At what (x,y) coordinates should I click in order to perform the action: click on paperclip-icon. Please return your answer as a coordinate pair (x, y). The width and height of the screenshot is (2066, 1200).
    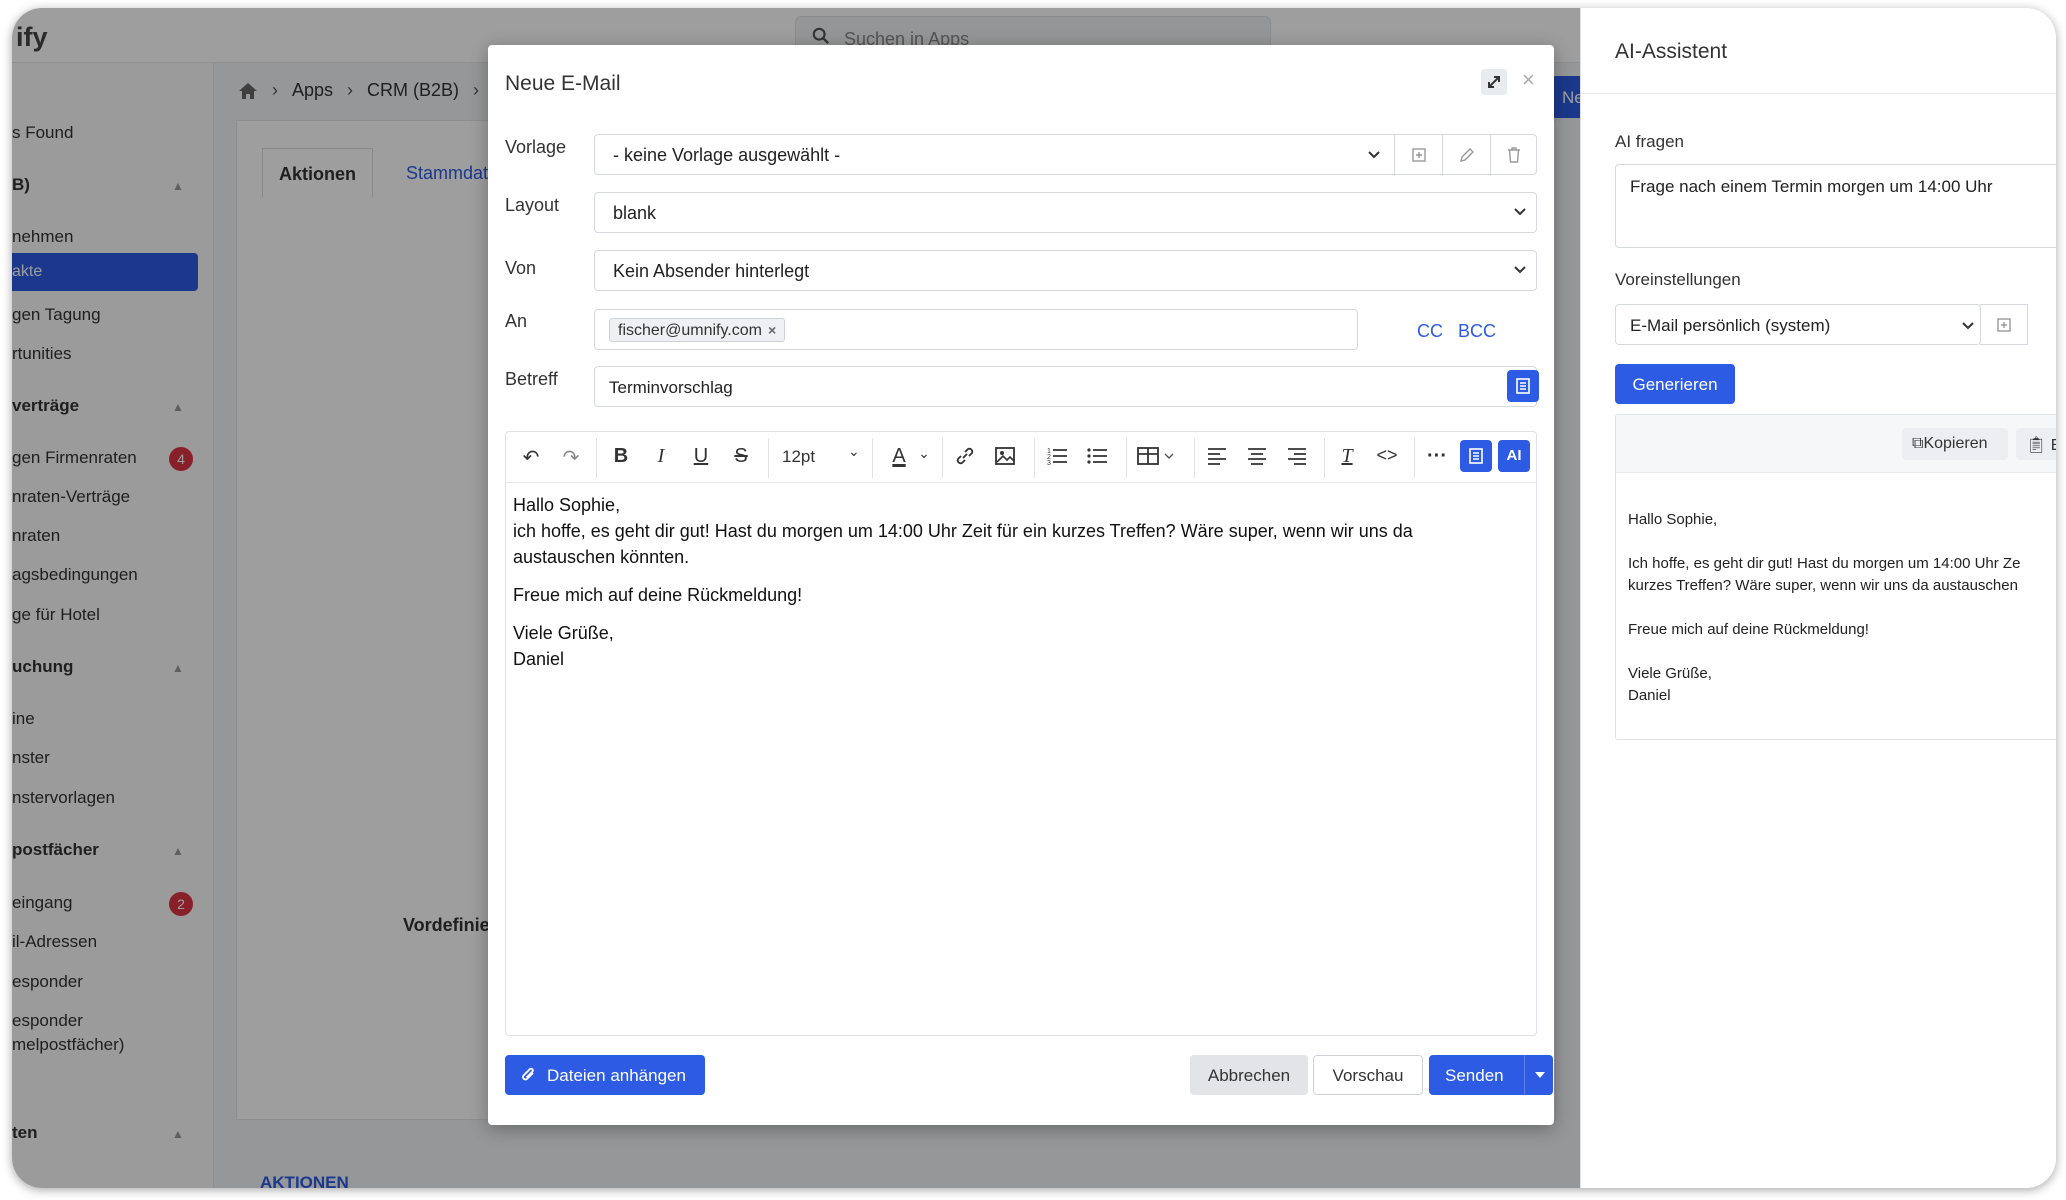
    Looking at the image, I should click on (528, 1074).